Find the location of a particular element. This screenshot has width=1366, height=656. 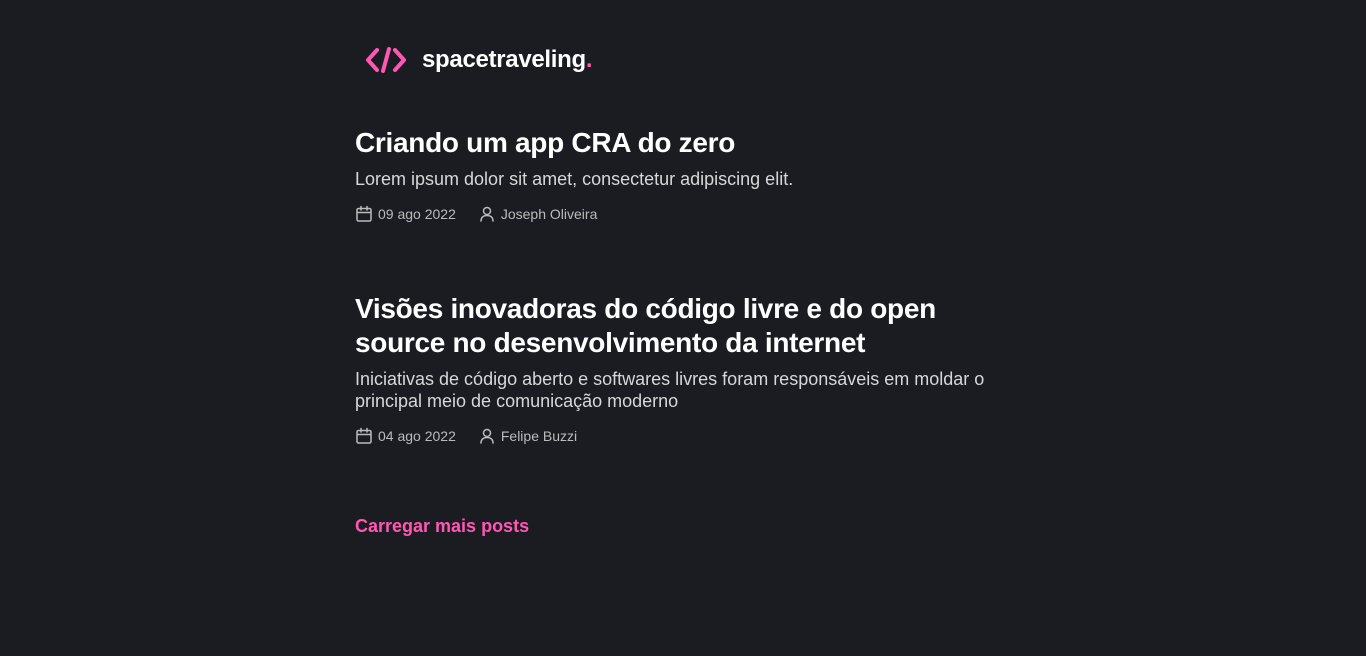

load-more-button: Carregar mais posts is located at coordinates (442, 526).